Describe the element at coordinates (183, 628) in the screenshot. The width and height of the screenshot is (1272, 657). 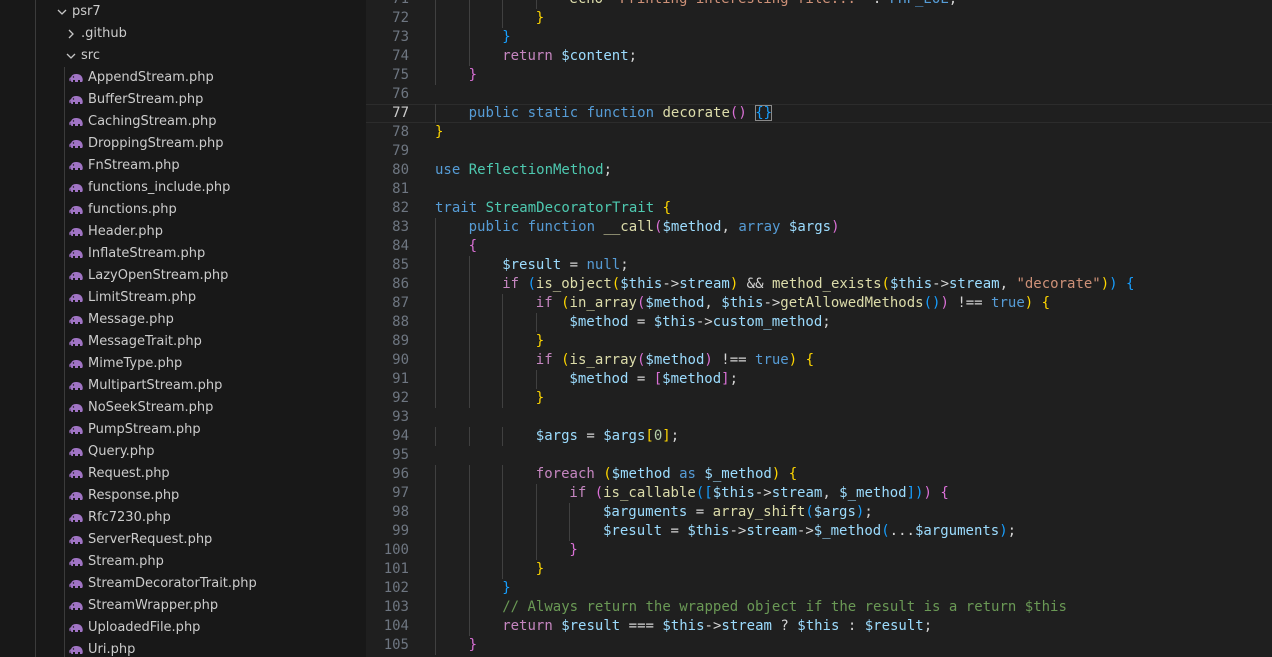
I see `tree-file: UploadedFile.php` at that location.